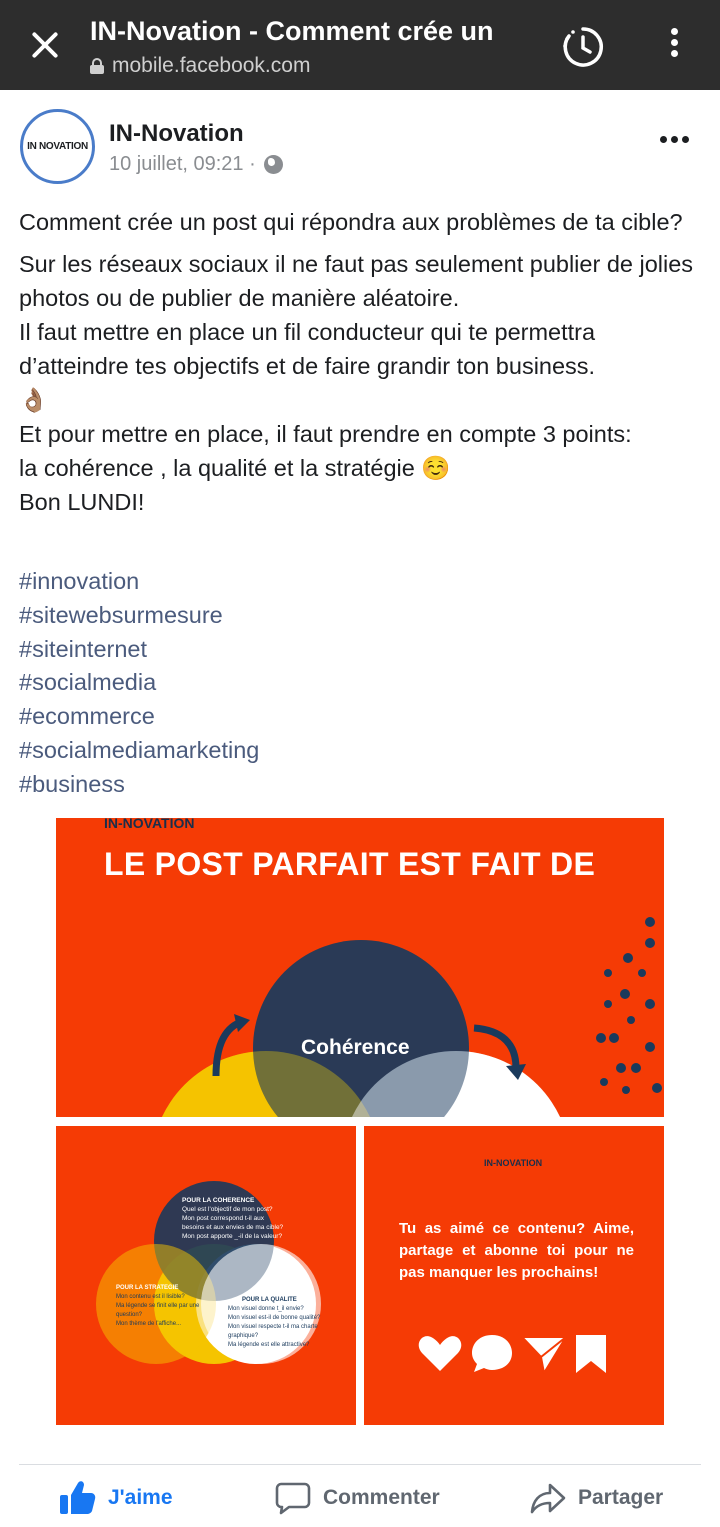  What do you see at coordinates (97, 66) in the screenshot?
I see `lock-icon` at bounding box center [97, 66].